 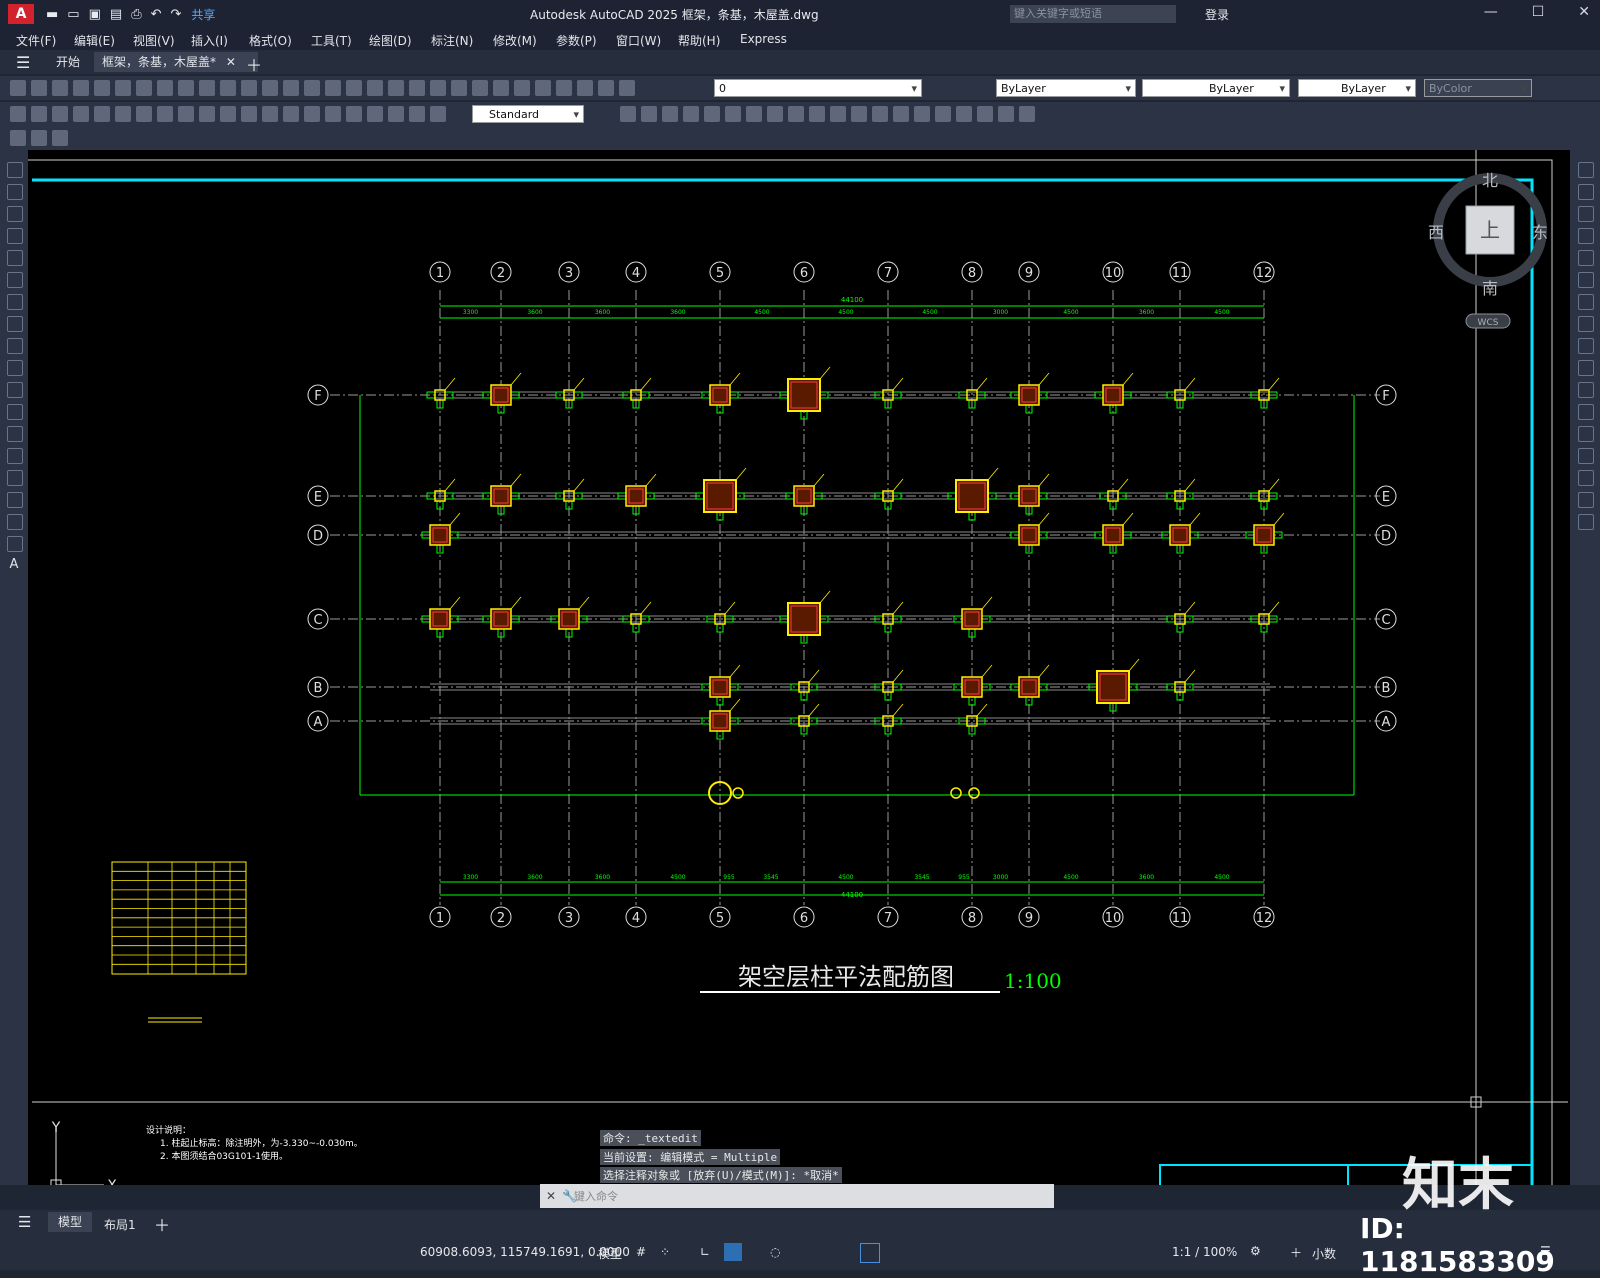 I want to click on array-tool-icon, so click(x=1586, y=258).